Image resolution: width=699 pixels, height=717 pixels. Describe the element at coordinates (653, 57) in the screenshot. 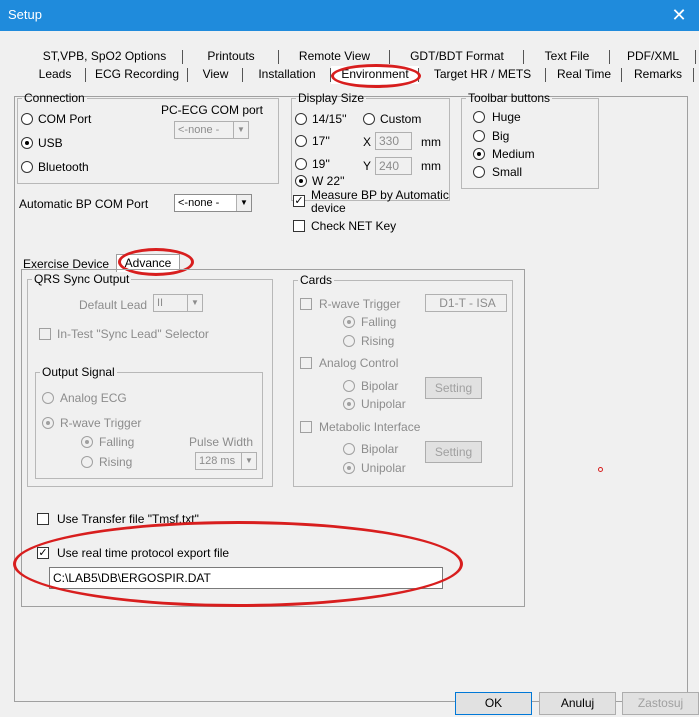

I see `tab-pdf-xml: PDF/XML` at that location.